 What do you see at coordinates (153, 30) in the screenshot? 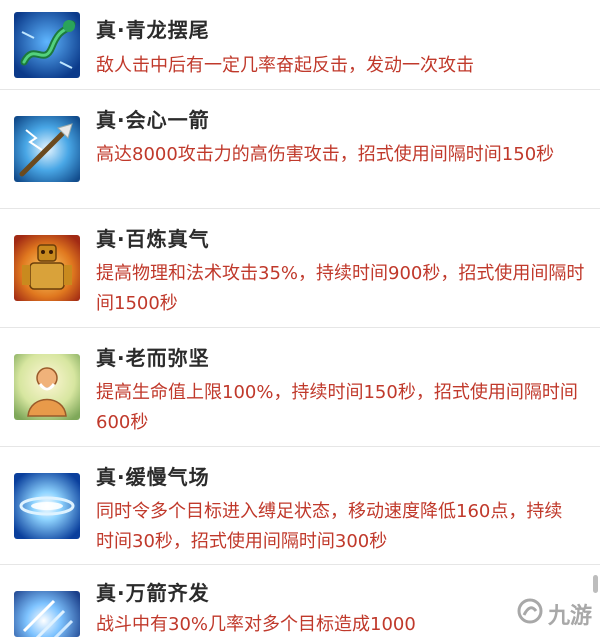
I see `skill-title: 真·青龙摆尾` at bounding box center [153, 30].